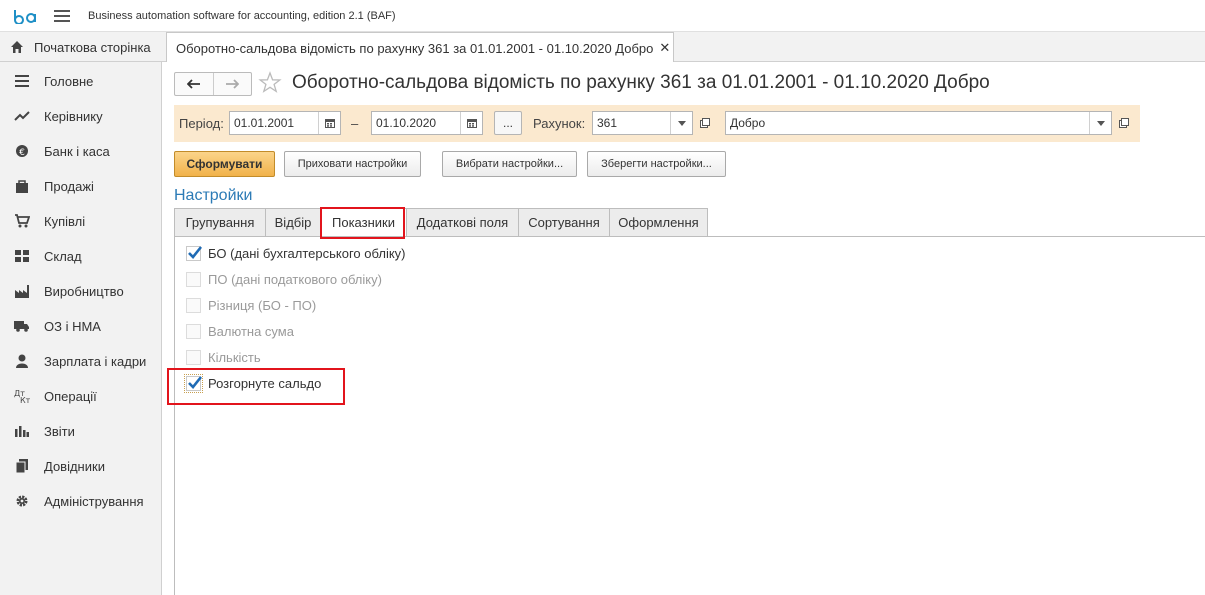  What do you see at coordinates (22, 326) in the screenshot?
I see `truck-icon` at bounding box center [22, 326].